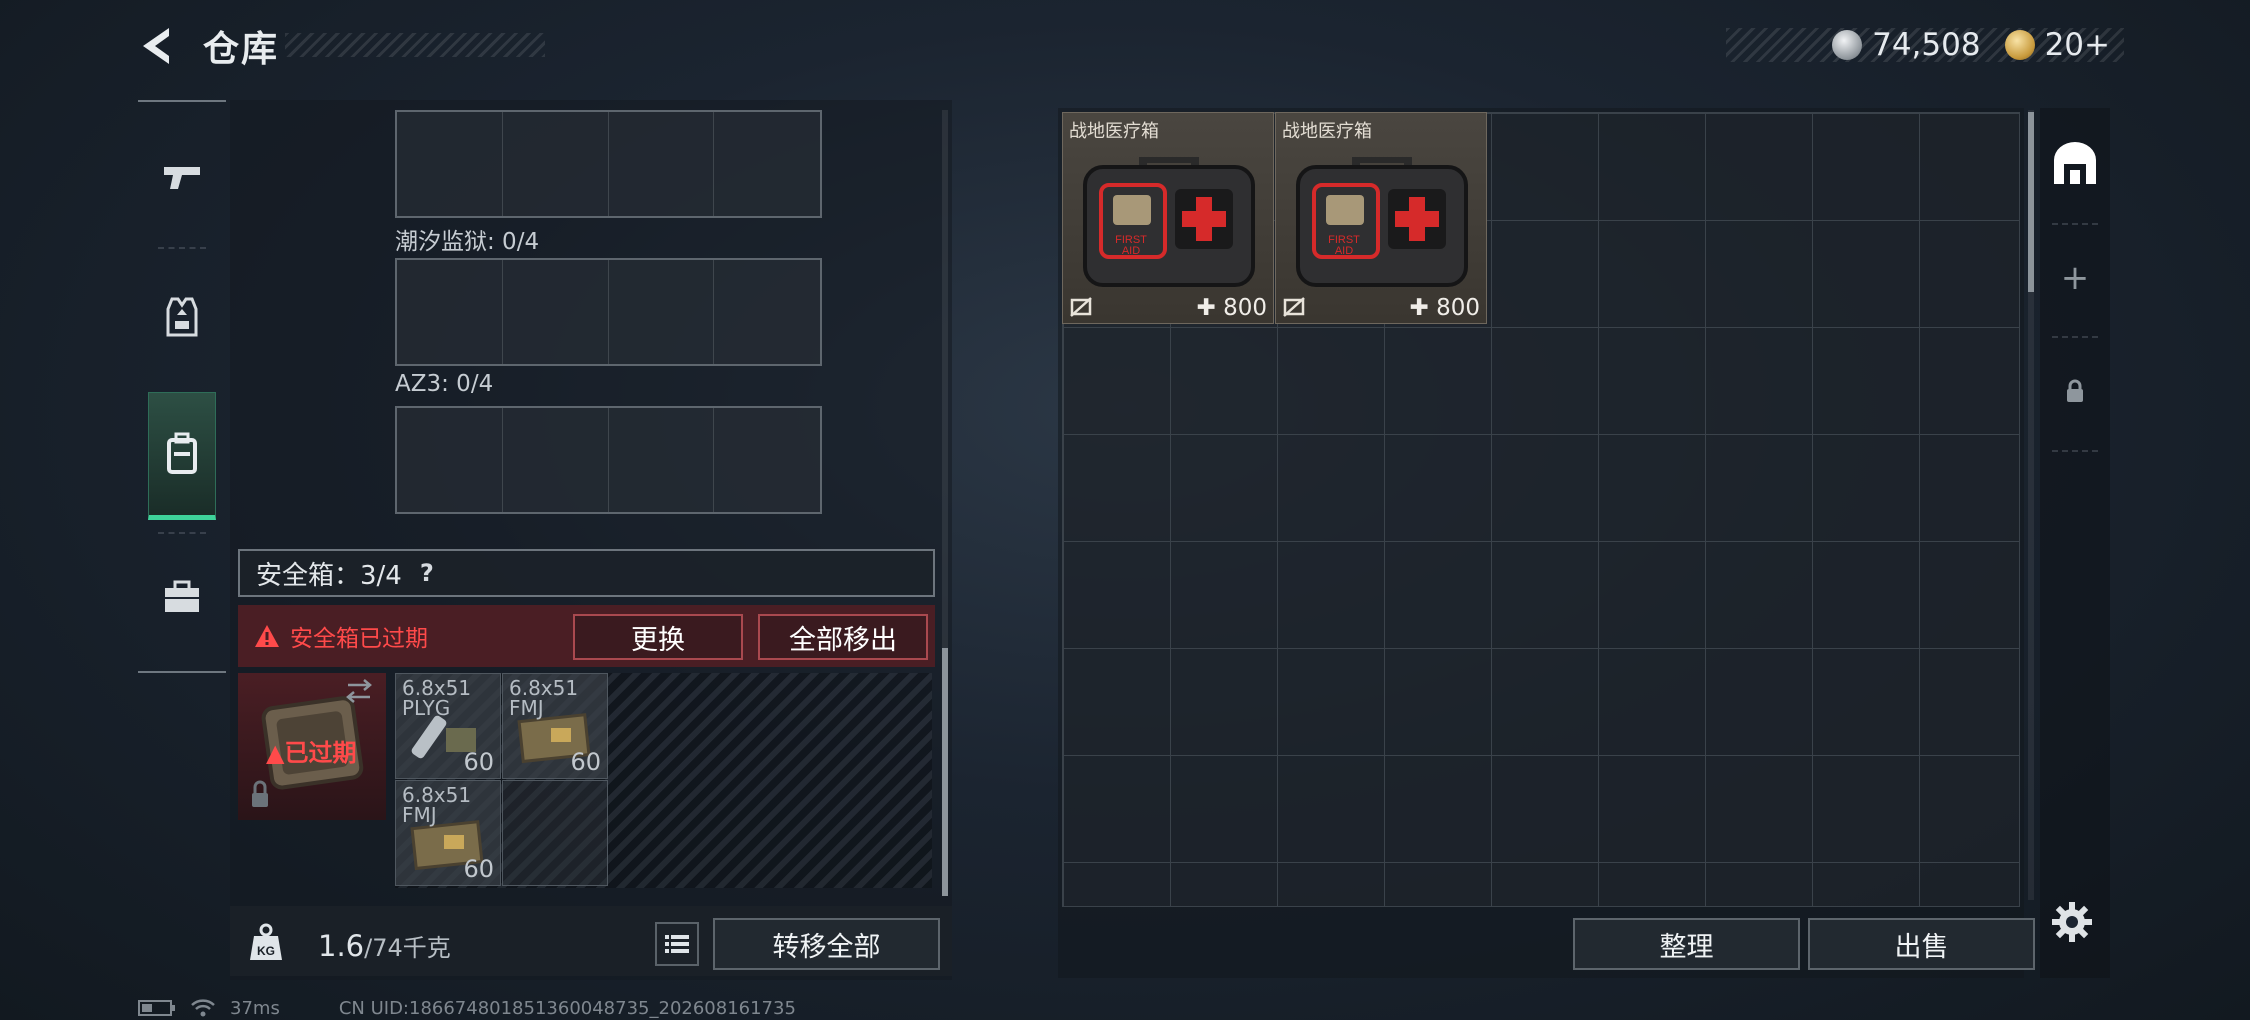  Describe the element at coordinates (182, 386) in the screenshot. I see `category-tabs` at that location.